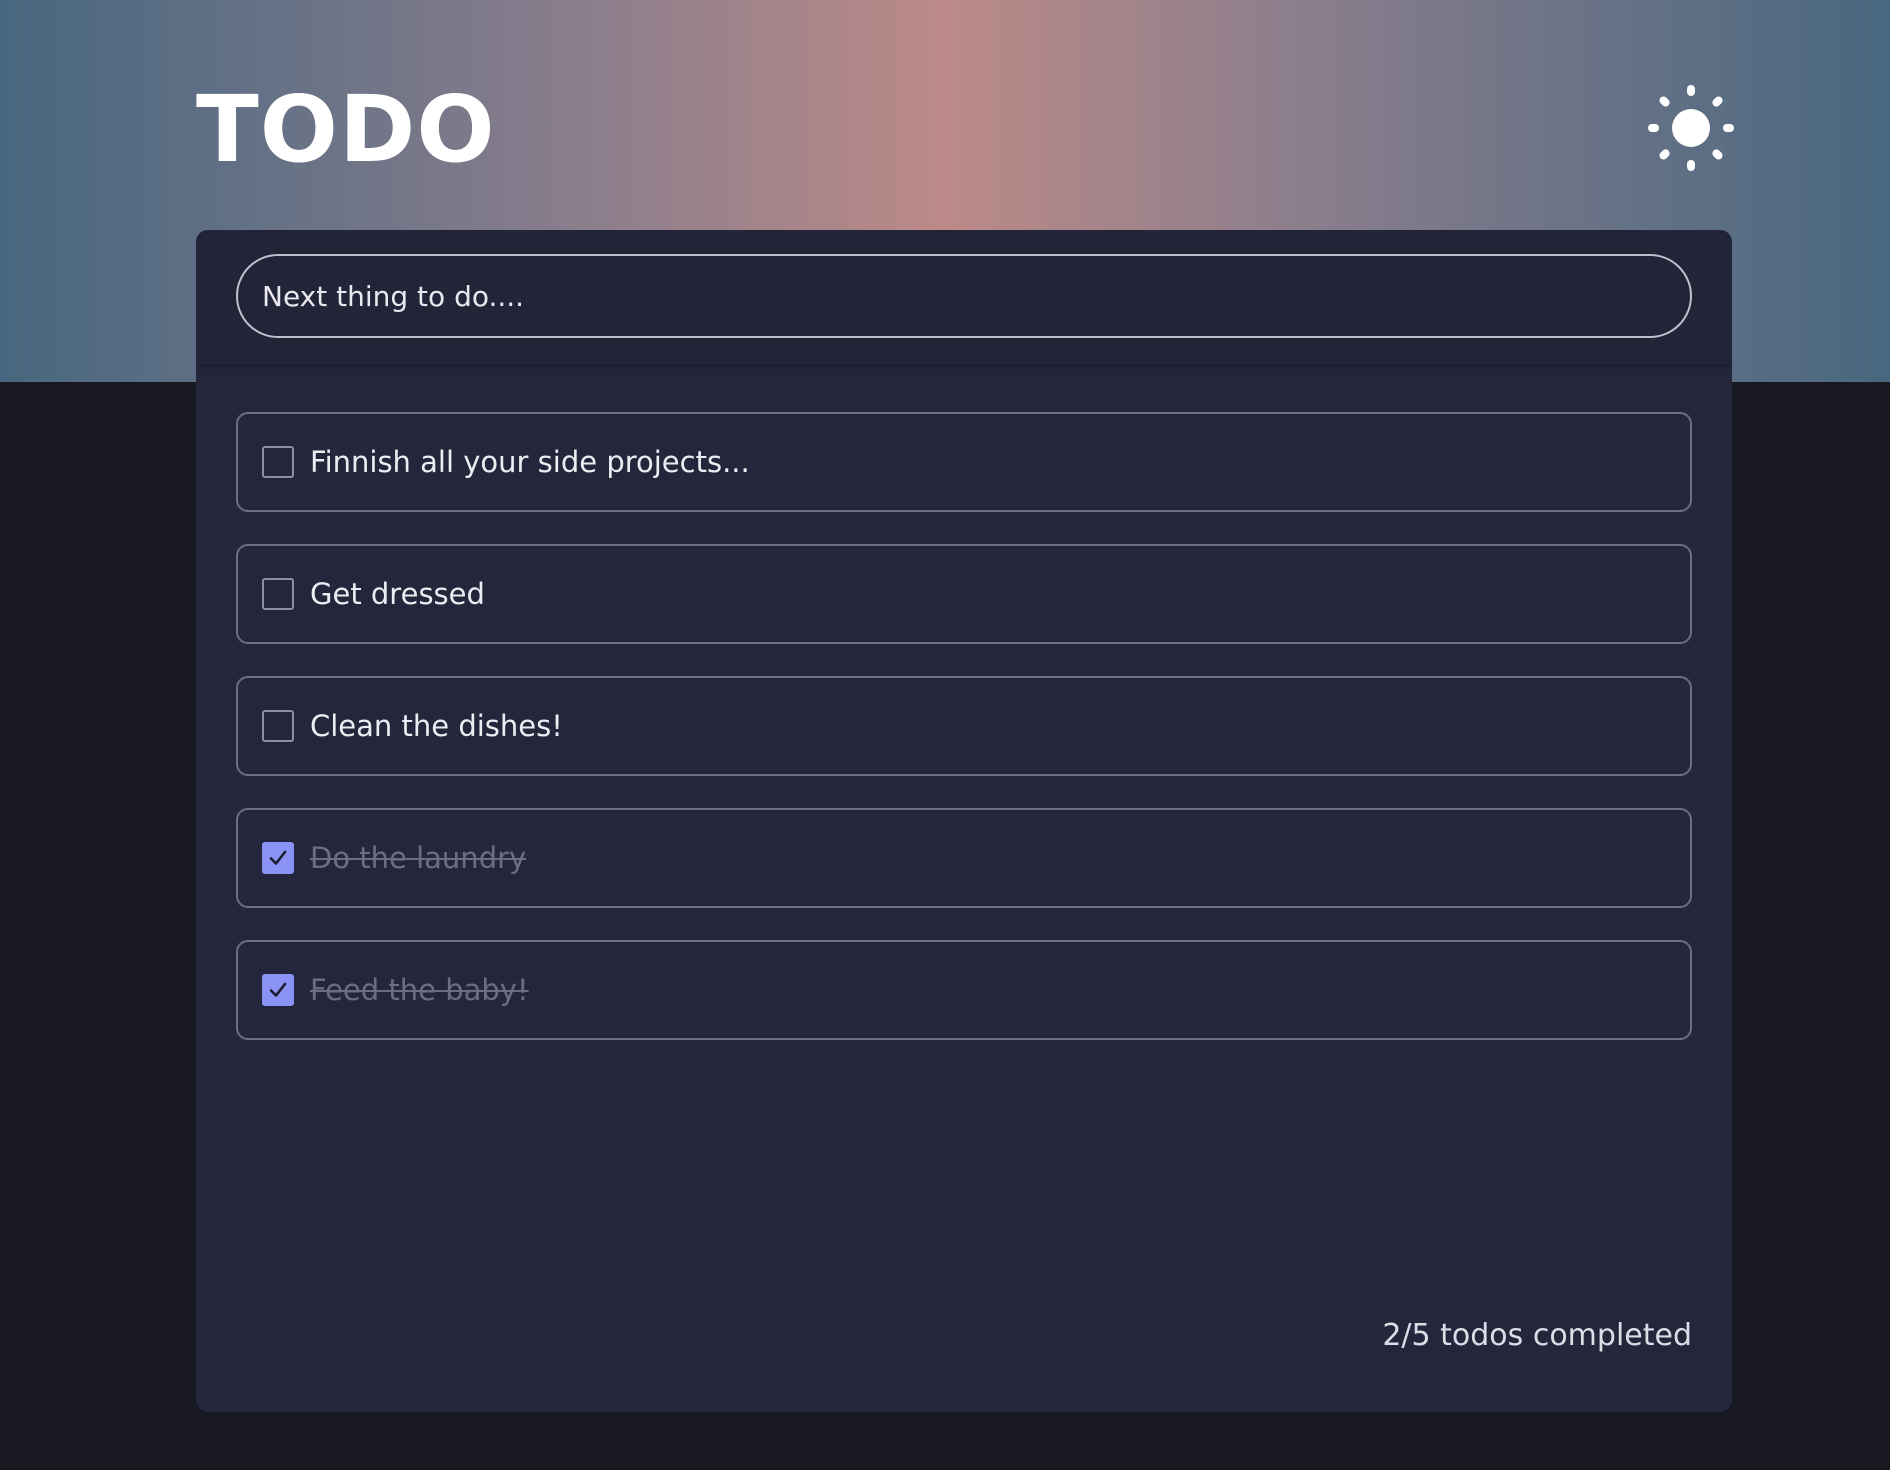 Image resolution: width=1890 pixels, height=1470 pixels. I want to click on todo-text: Feed the baby!, so click(419, 990).